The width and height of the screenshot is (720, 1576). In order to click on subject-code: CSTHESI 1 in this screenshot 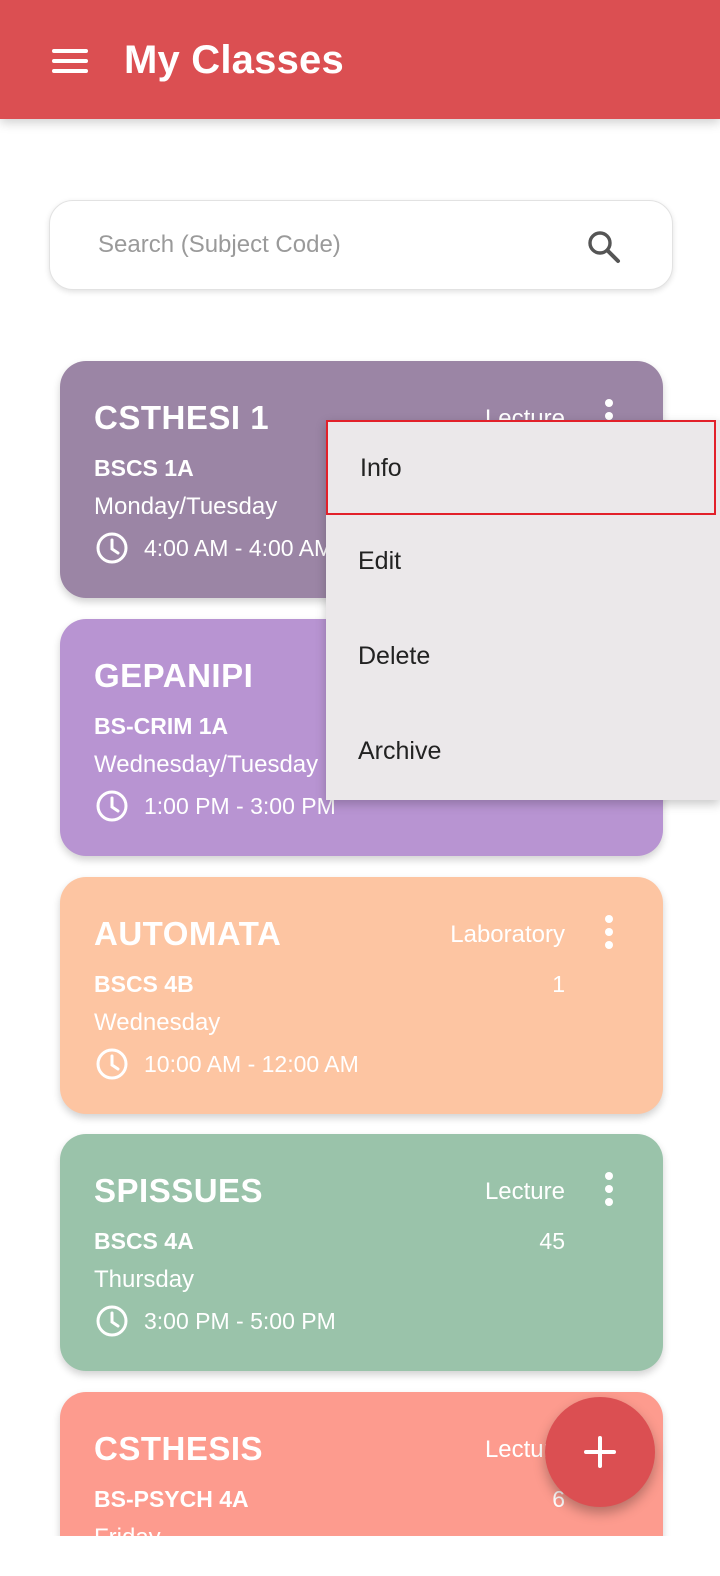, I will do `click(182, 417)`.